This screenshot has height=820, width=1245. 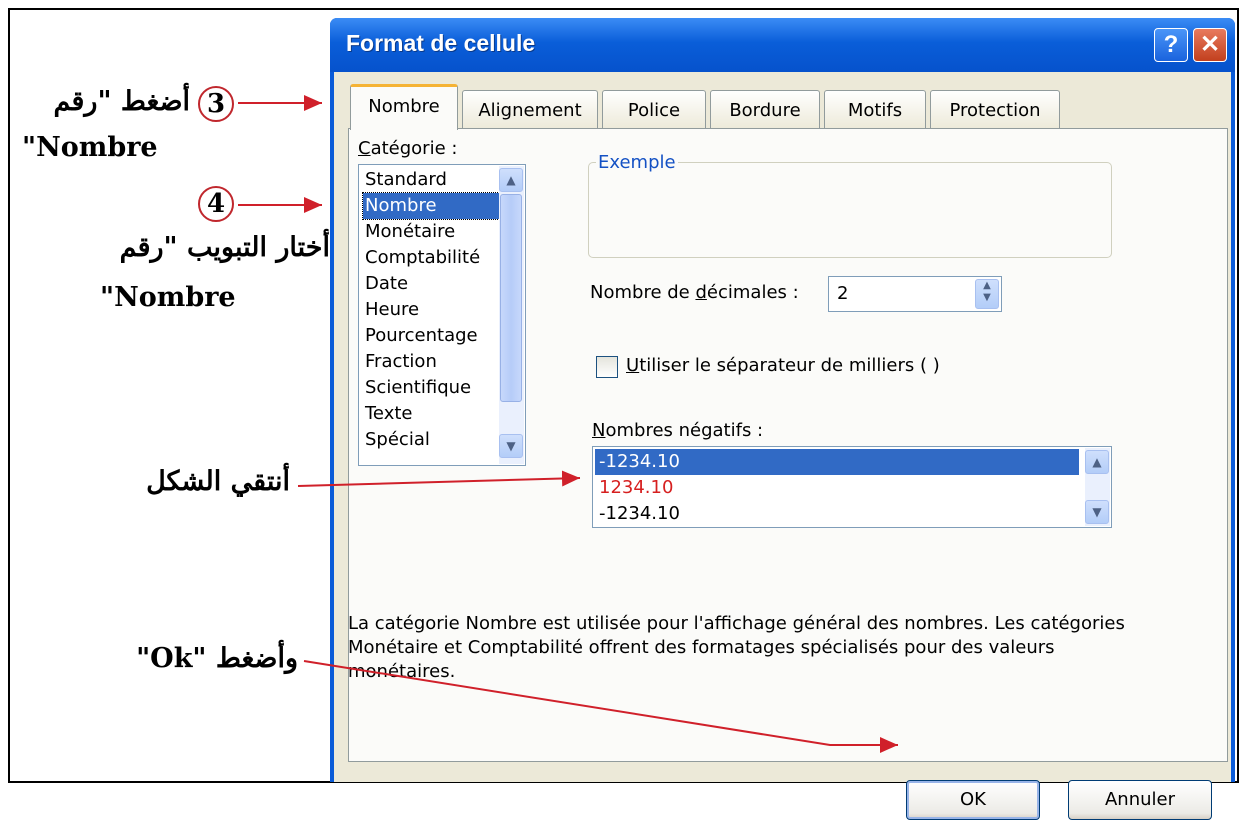 I want to click on arrow-press-ok, so click(x=600, y=706).